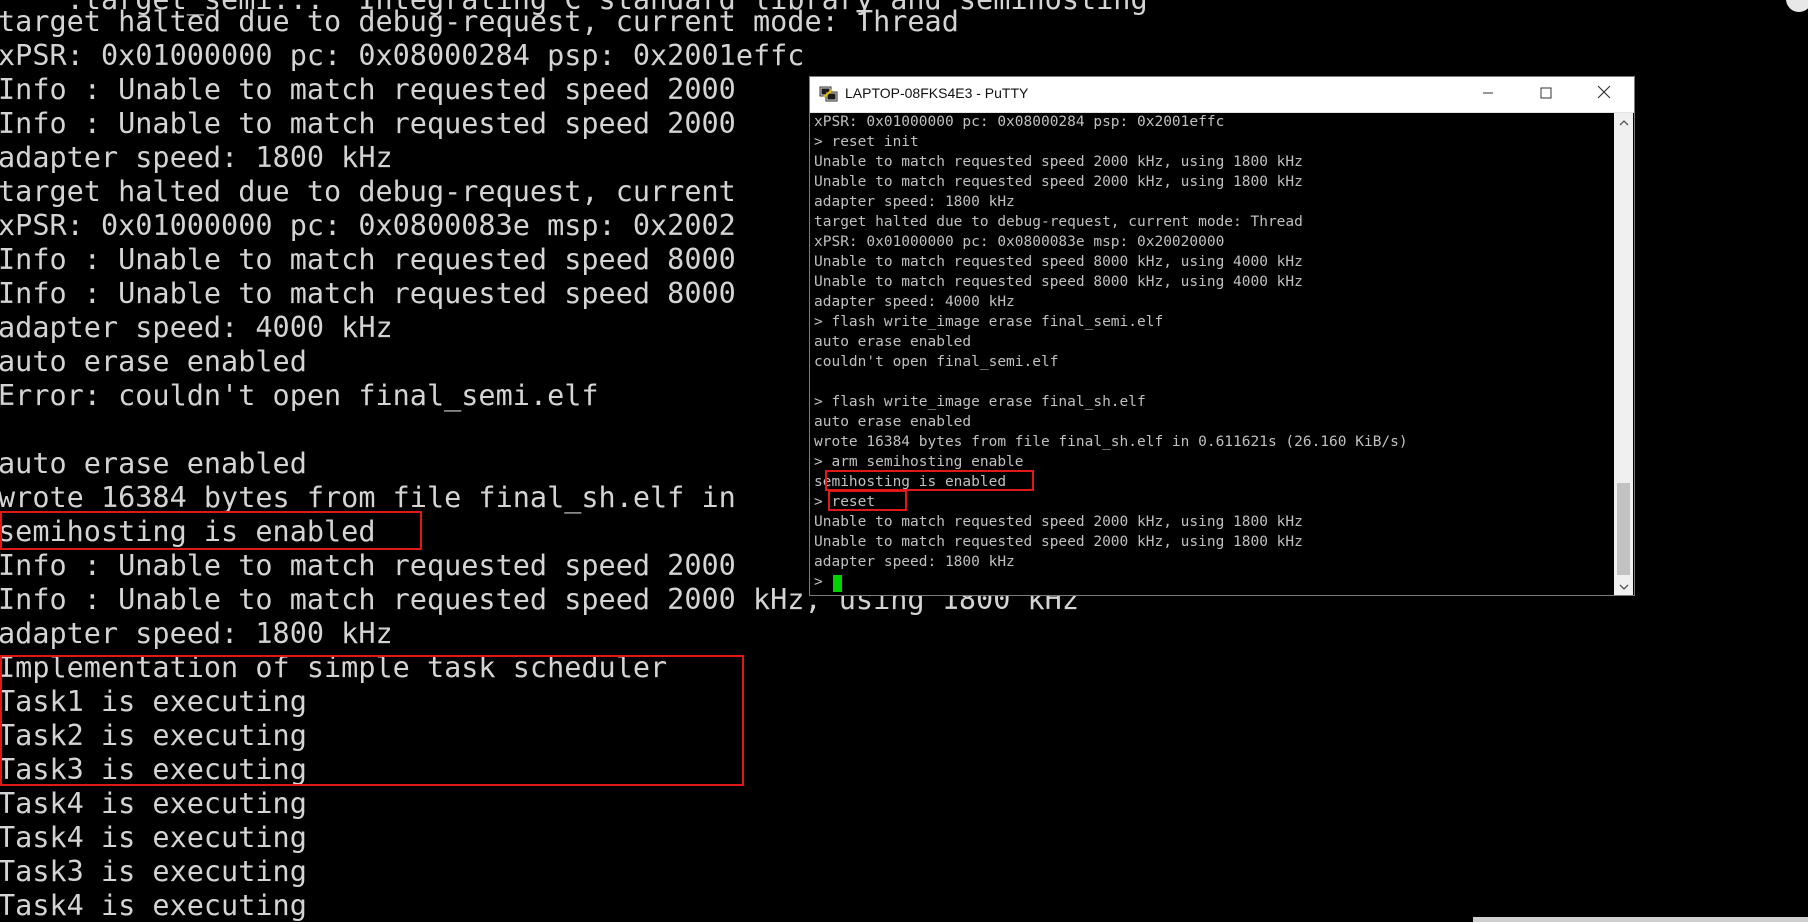 Image resolution: width=1808 pixels, height=922 pixels. I want to click on console-line: Error: couldn't open final_semi.elf, so click(299, 395).